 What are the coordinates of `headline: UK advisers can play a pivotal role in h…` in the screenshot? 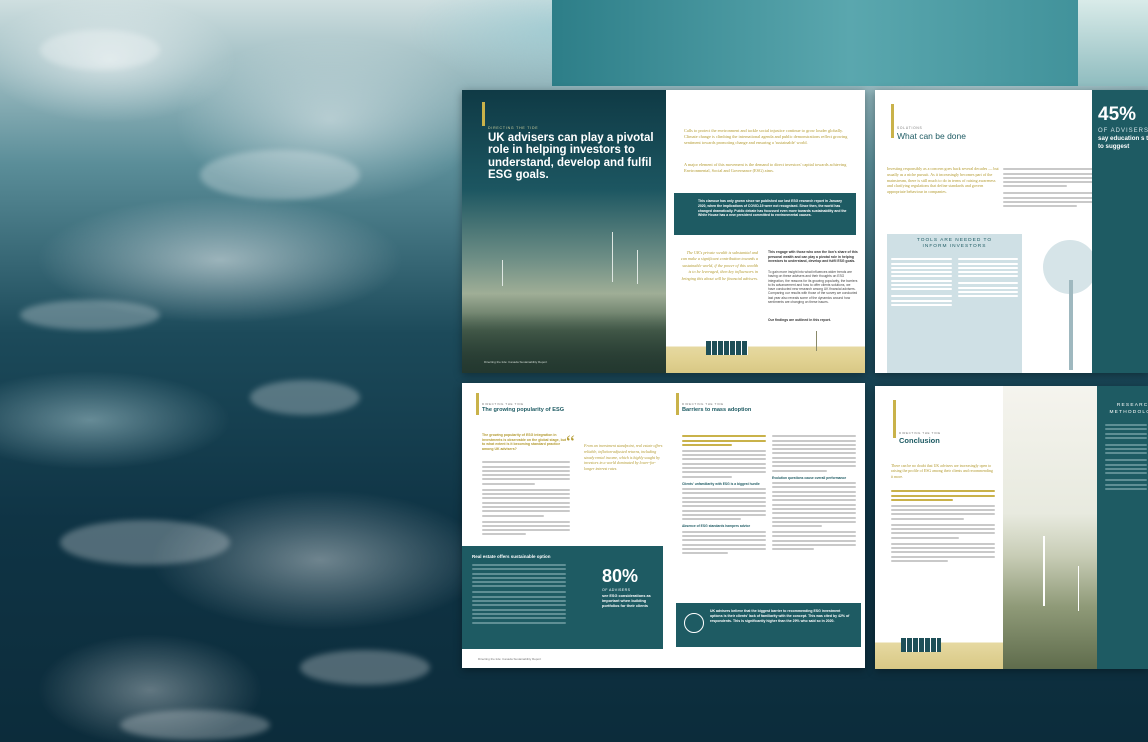 It's located at (571, 157).